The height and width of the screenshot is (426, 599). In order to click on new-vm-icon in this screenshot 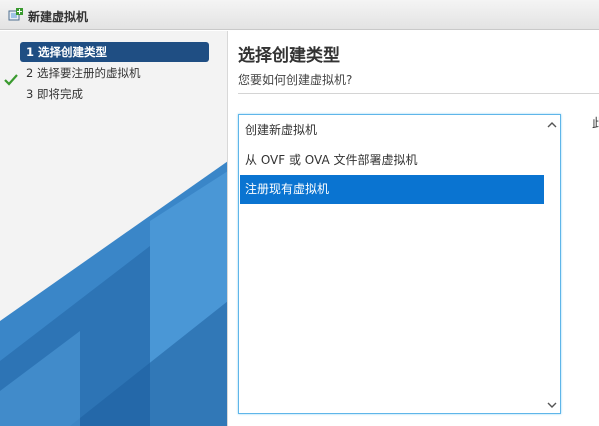, I will do `click(15, 14)`.